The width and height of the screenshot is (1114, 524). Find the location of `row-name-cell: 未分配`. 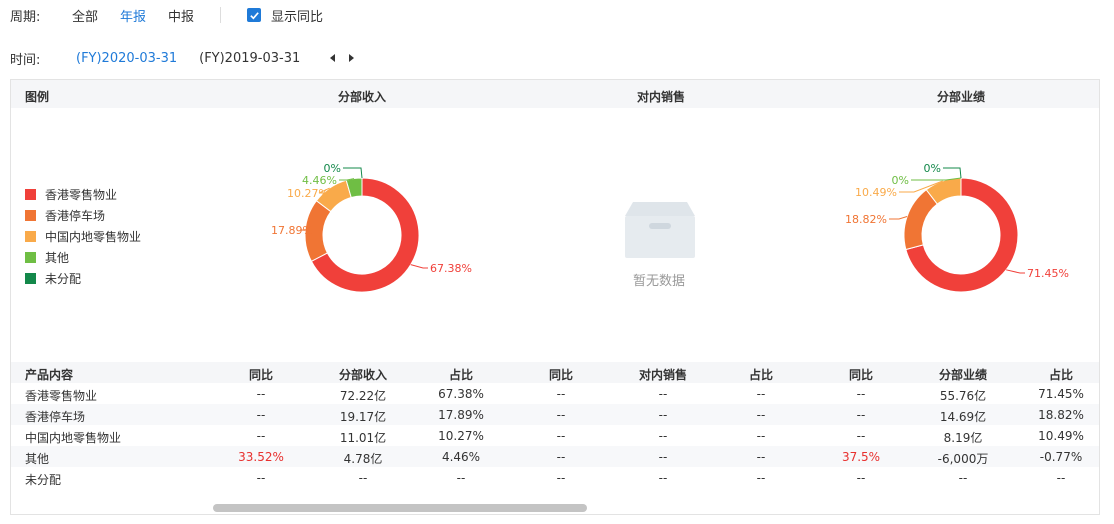

row-name-cell: 未分配 is located at coordinates (43, 480).